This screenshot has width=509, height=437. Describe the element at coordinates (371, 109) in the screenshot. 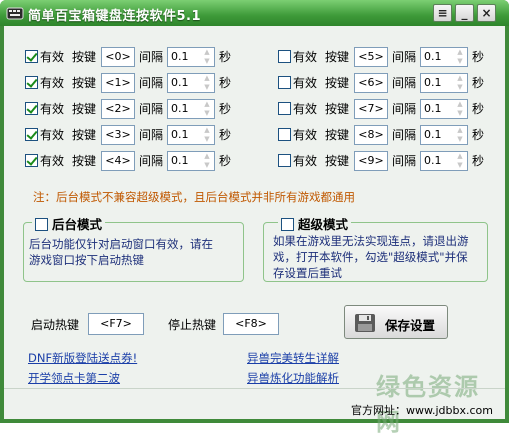

I see `key-input: <7>` at that location.